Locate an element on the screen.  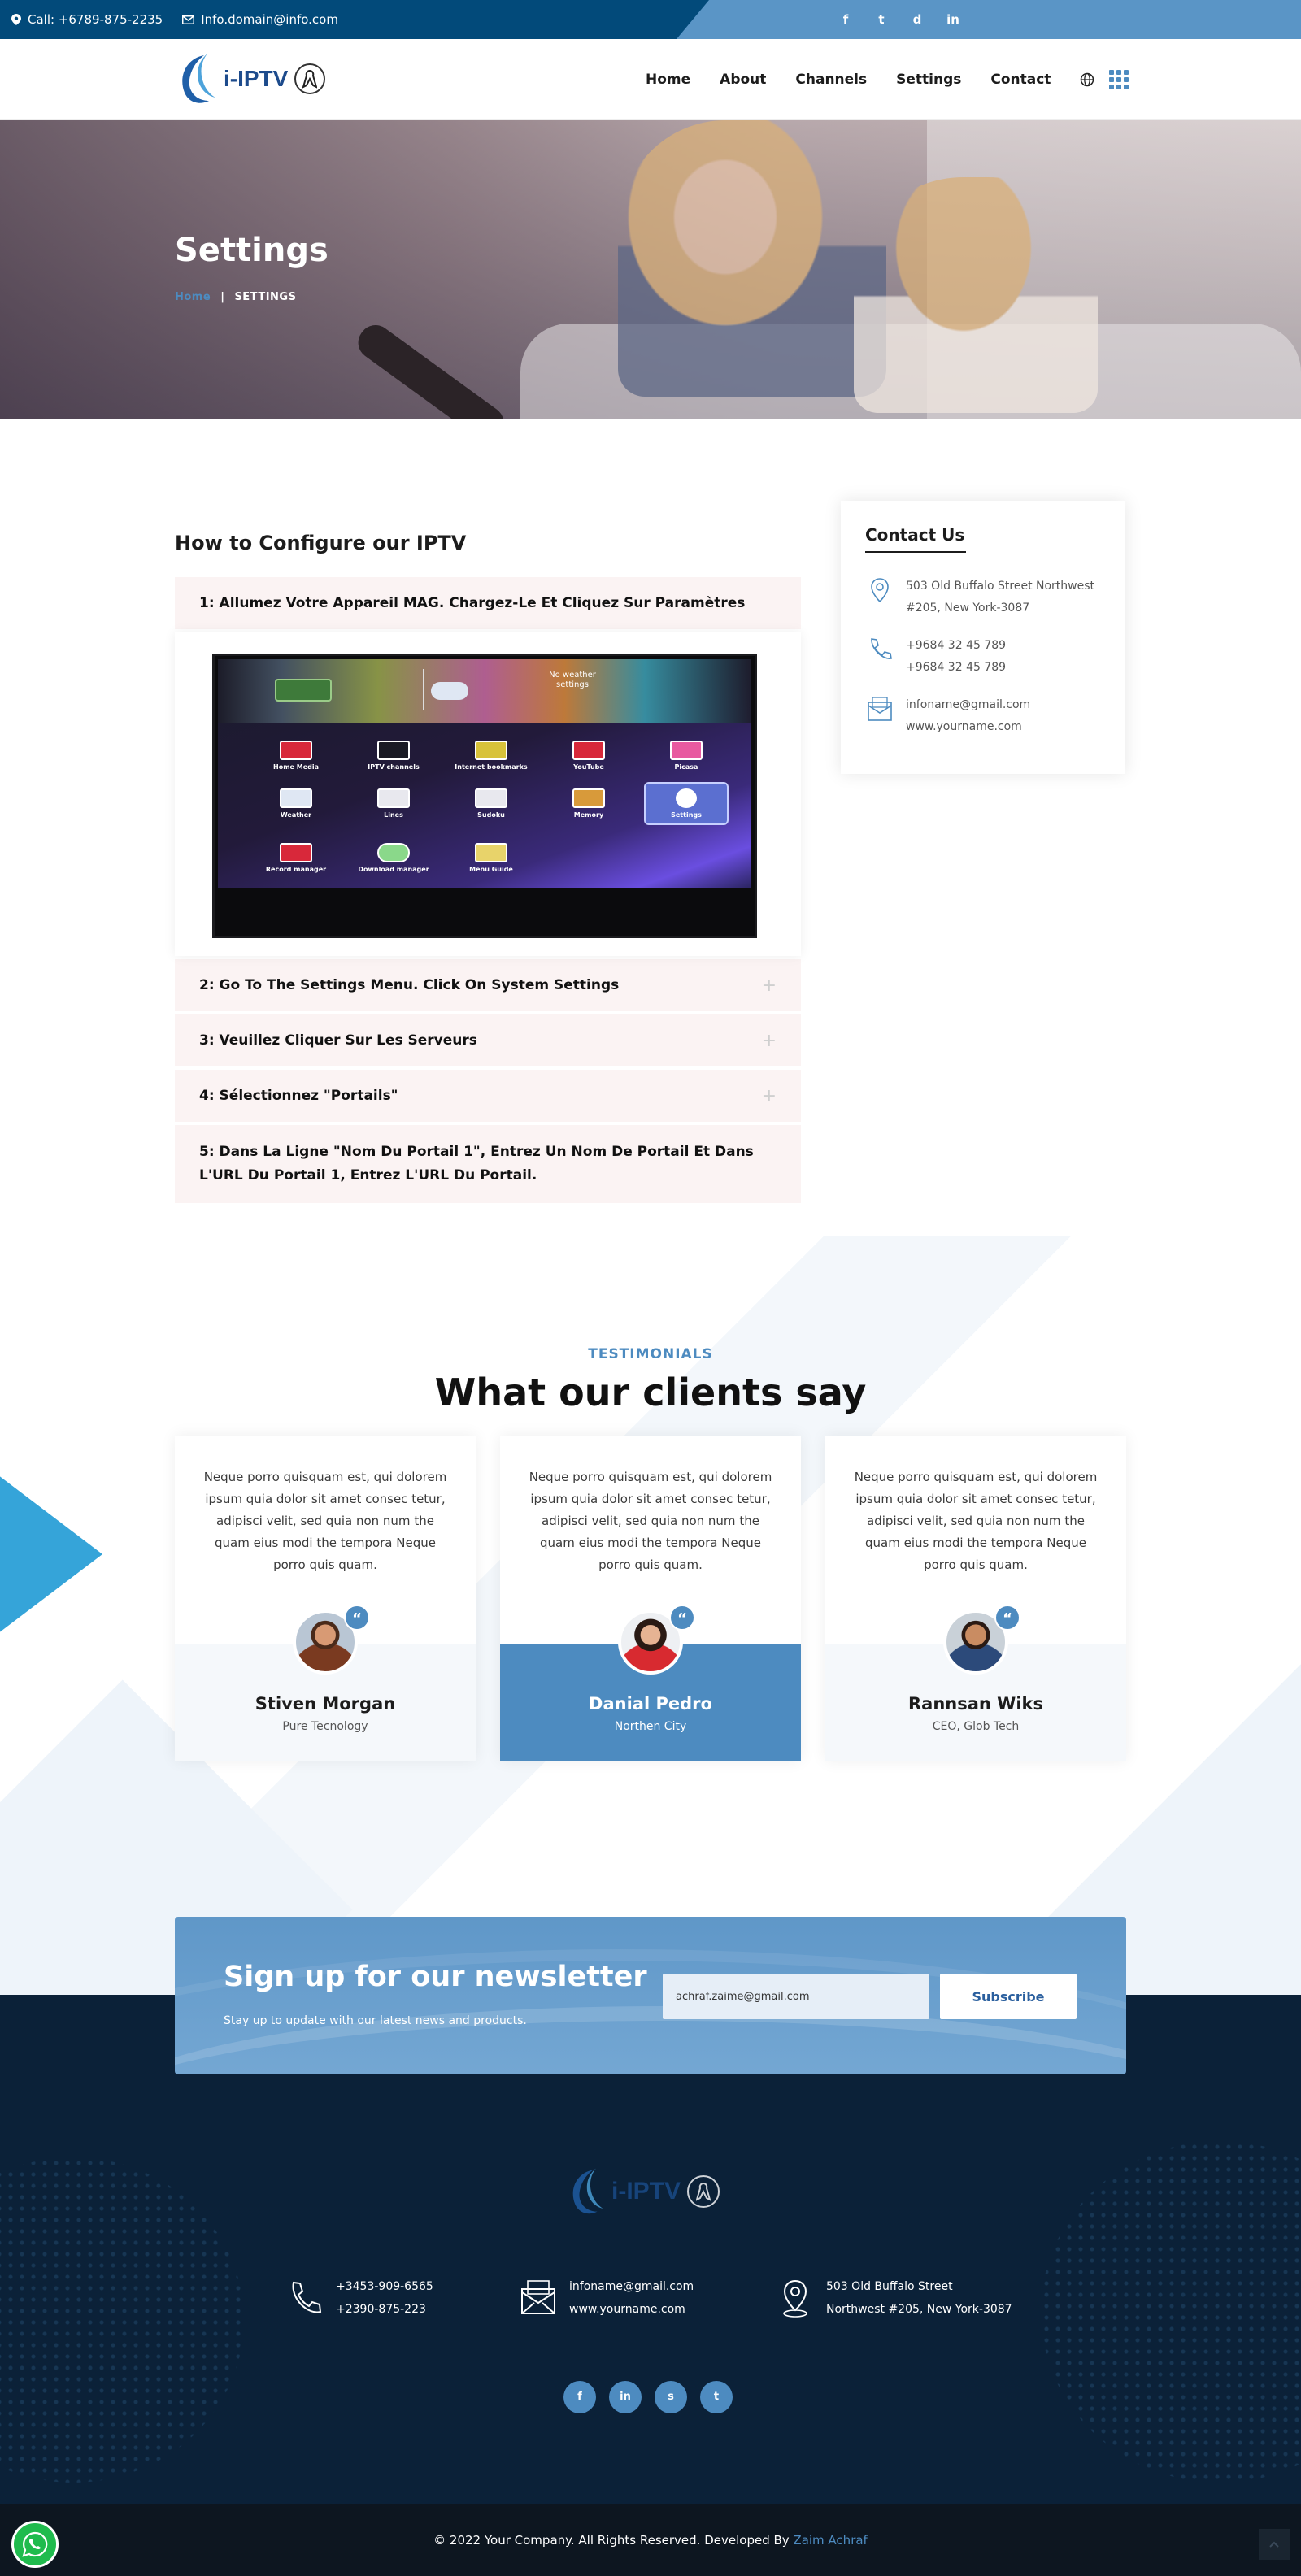
footer-email: infoname@gmail.com www.yourname.com is located at coordinates (607, 2298).